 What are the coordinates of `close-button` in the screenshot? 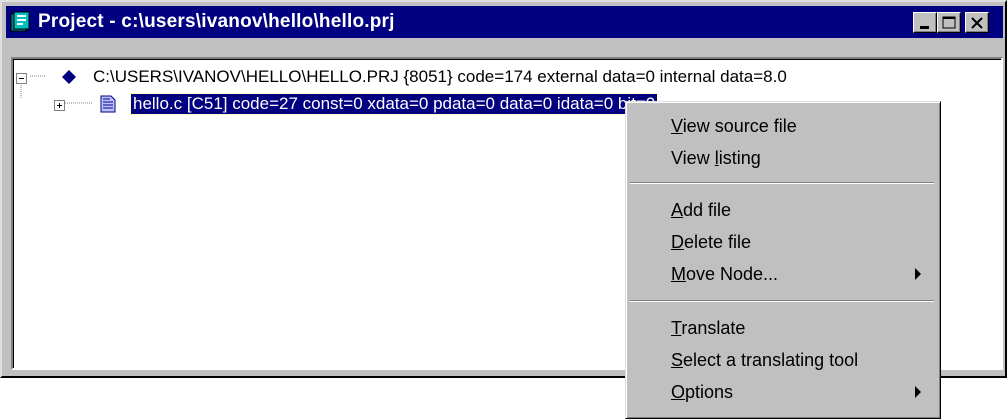 It's located at (977, 22).